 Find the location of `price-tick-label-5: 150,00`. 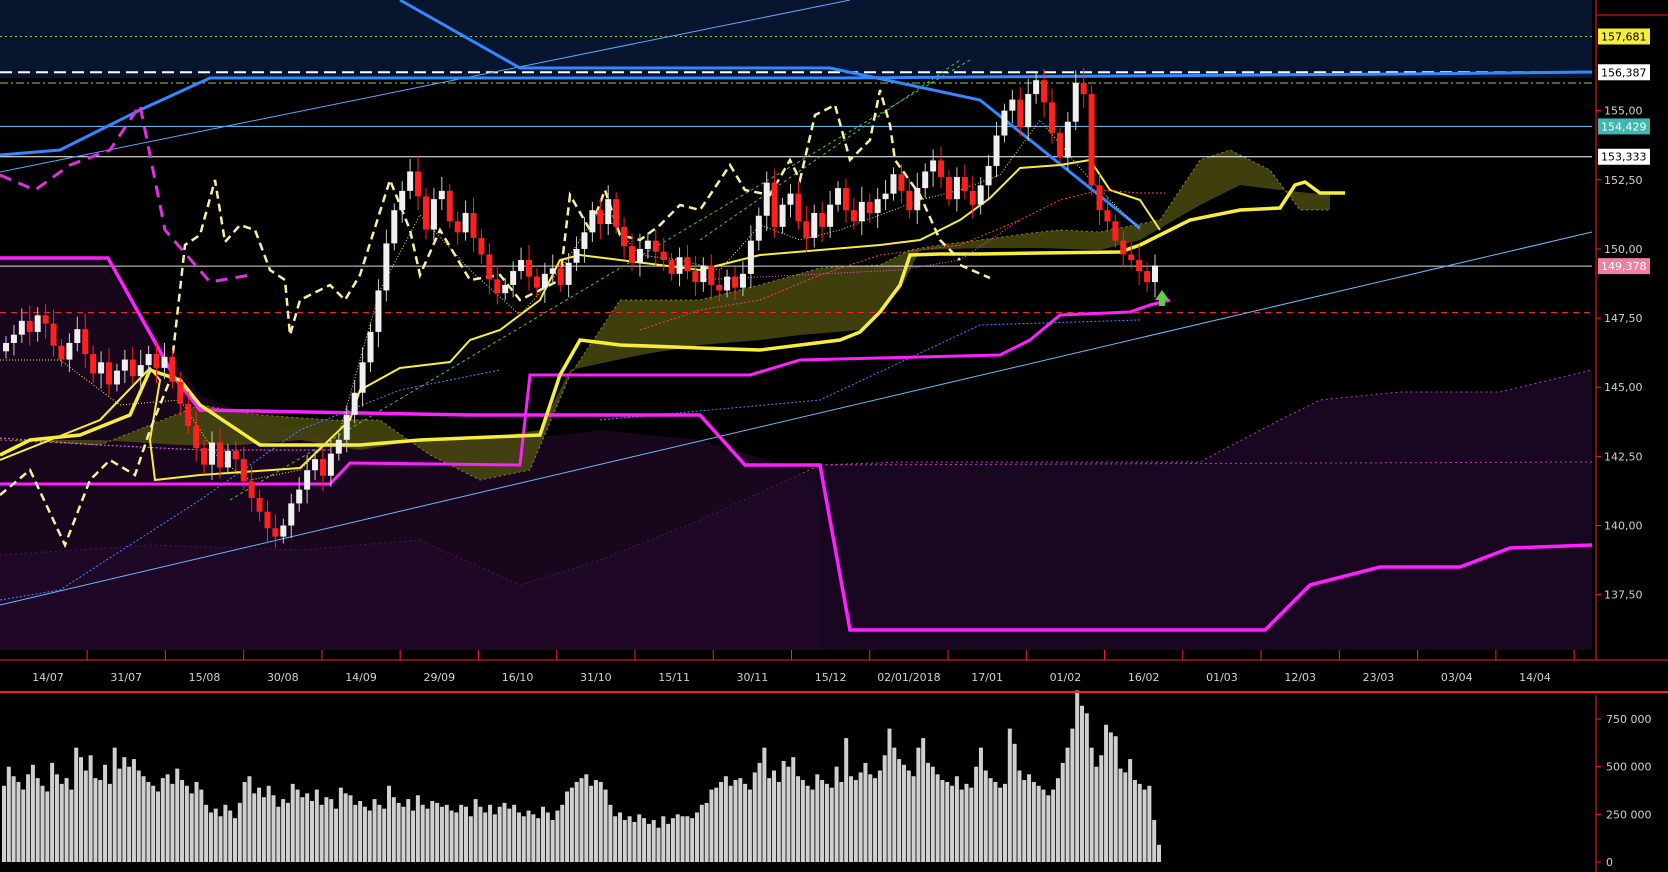

price-tick-label-5: 150,00 is located at coordinates (1623, 249).